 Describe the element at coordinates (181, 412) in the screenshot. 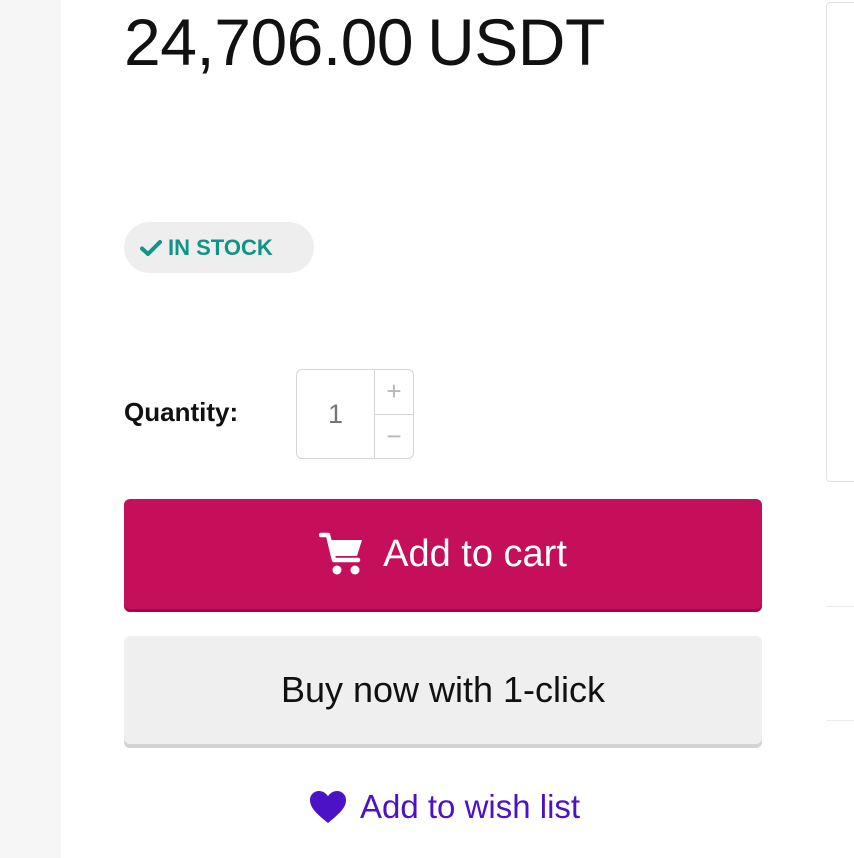

I see `quantity-label: Quantity:` at that location.